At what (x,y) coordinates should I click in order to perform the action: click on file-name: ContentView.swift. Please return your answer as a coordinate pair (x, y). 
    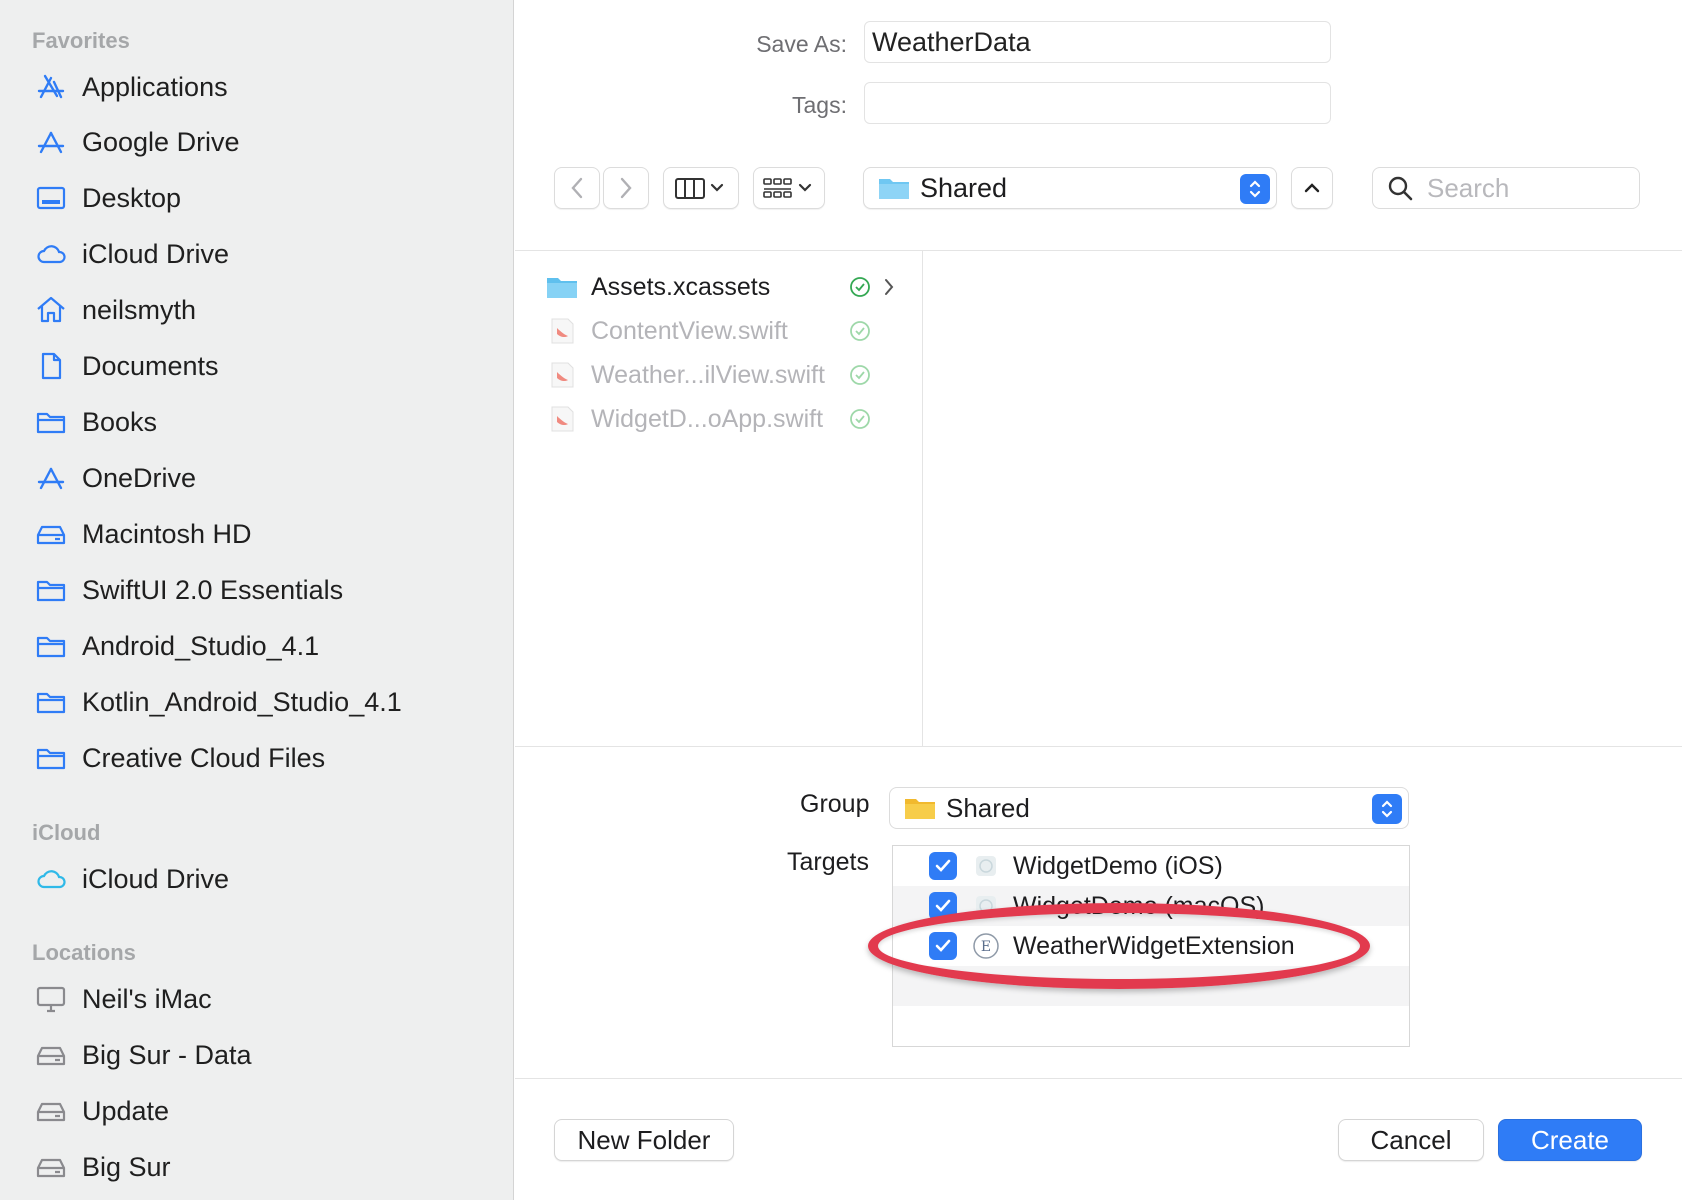
    Looking at the image, I should click on (689, 330).